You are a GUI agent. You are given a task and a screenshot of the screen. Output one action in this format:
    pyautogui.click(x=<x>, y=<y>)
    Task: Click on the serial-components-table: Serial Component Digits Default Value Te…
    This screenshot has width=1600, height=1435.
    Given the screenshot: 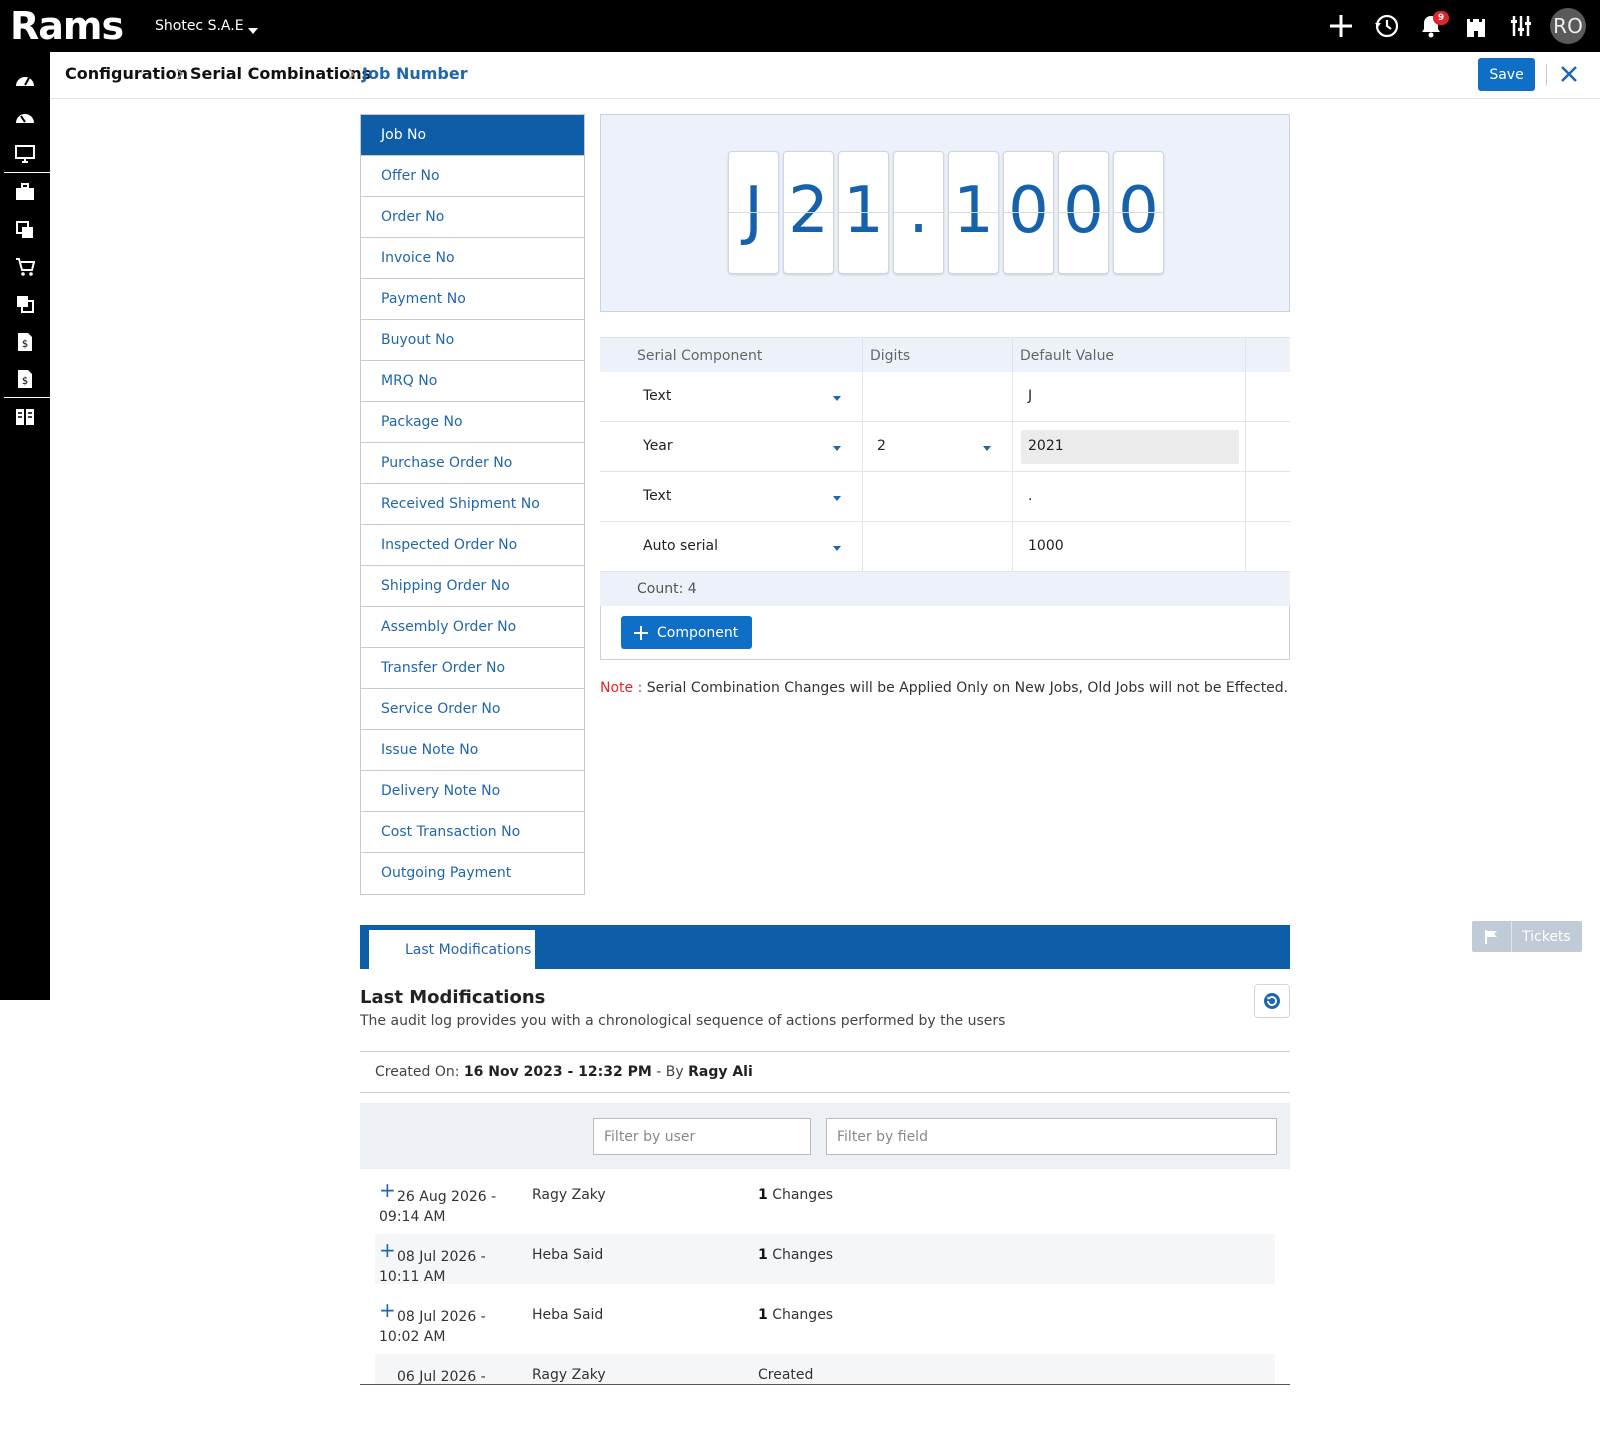 What is the action you would take?
    pyautogui.click(x=945, y=498)
    